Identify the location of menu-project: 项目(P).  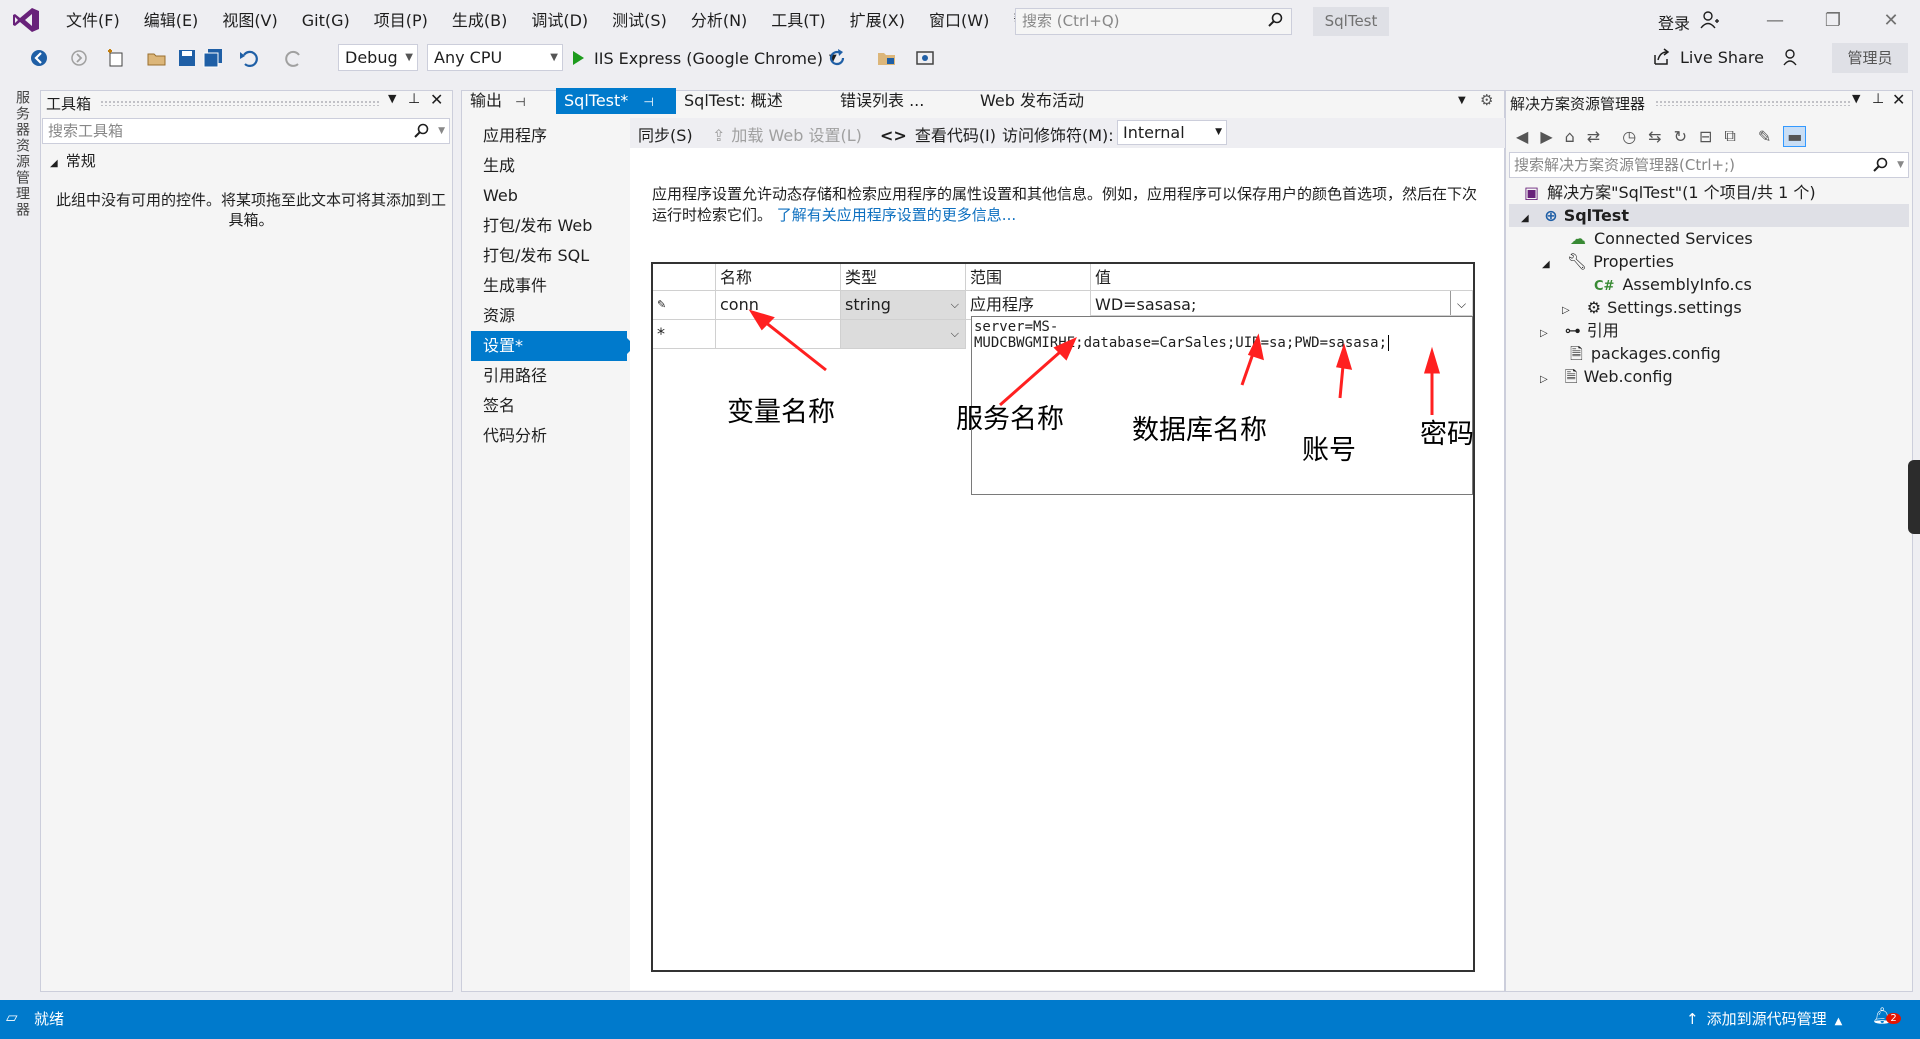
(401, 21).